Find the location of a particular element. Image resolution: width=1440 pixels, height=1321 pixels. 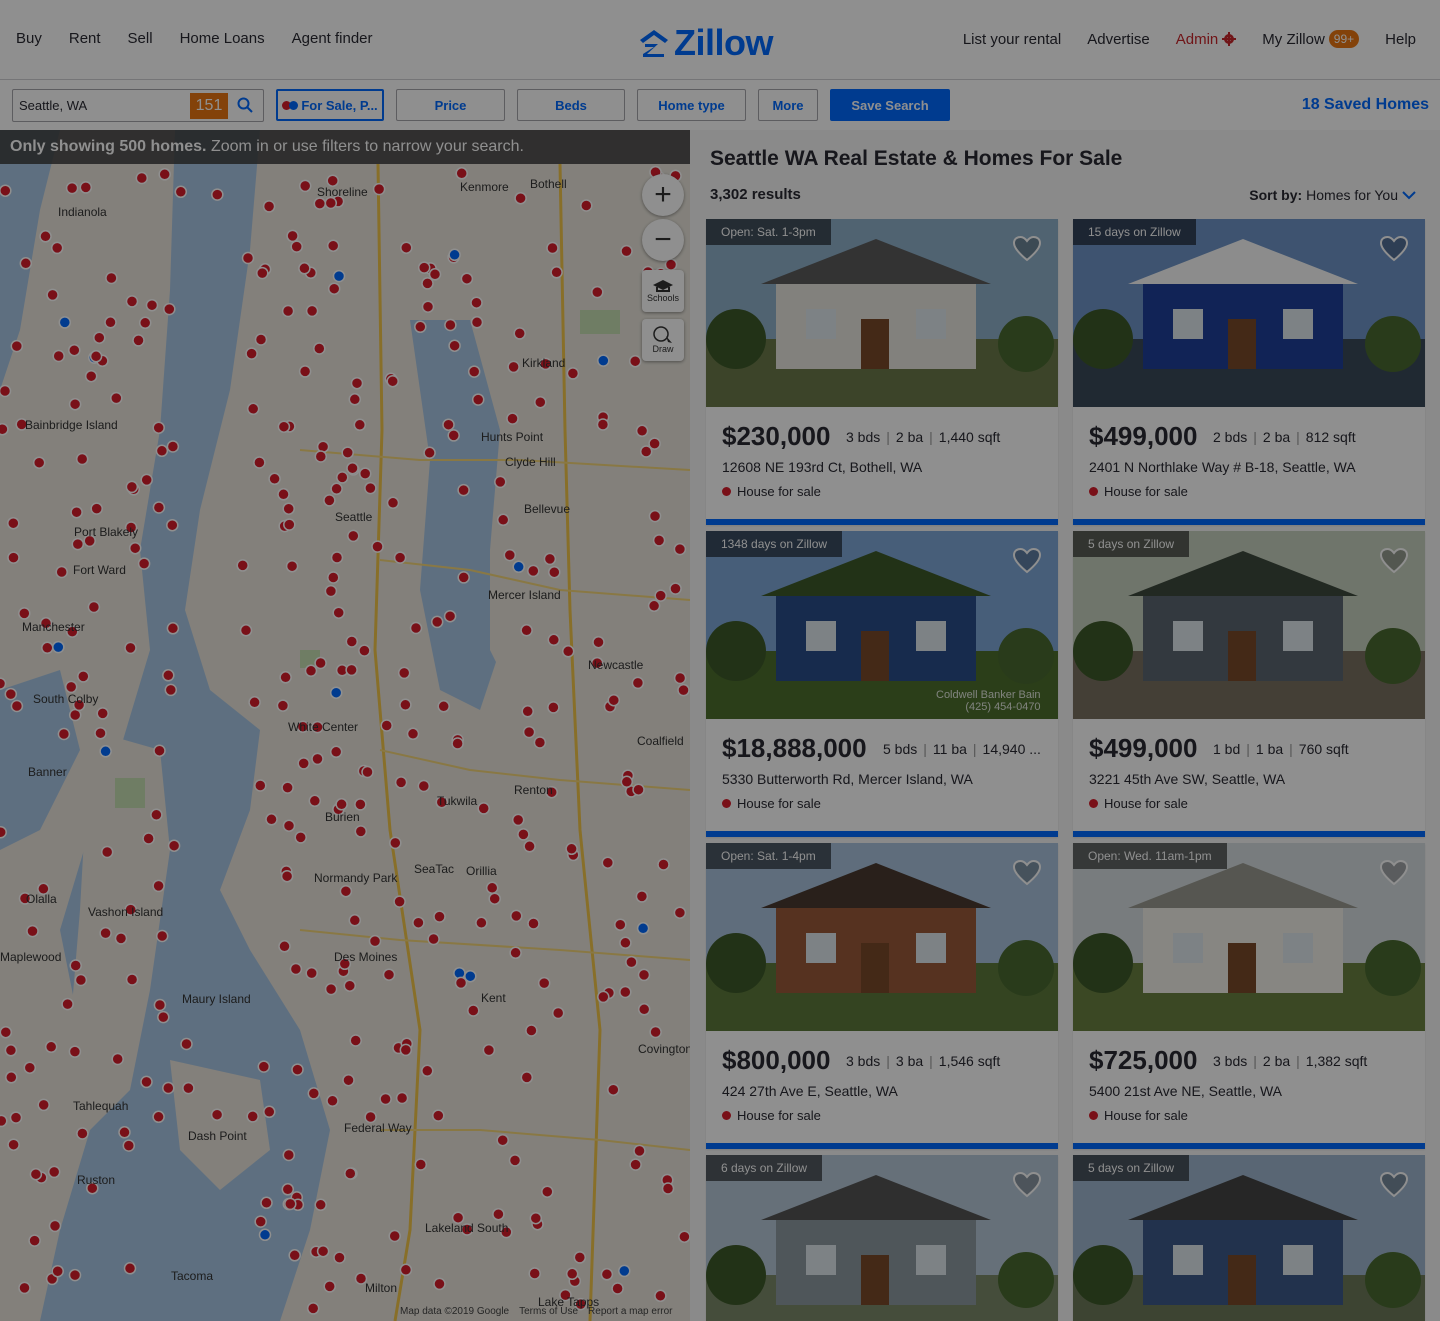

nav-my-zillow: My Zillow 99+ is located at coordinates (1311, 39).